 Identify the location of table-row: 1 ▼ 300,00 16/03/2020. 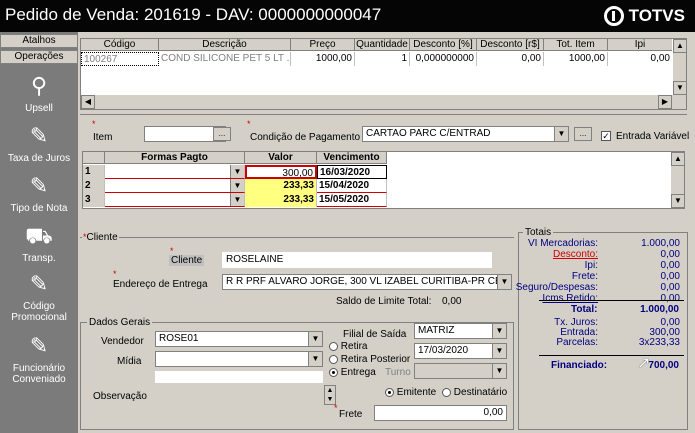
(235, 172).